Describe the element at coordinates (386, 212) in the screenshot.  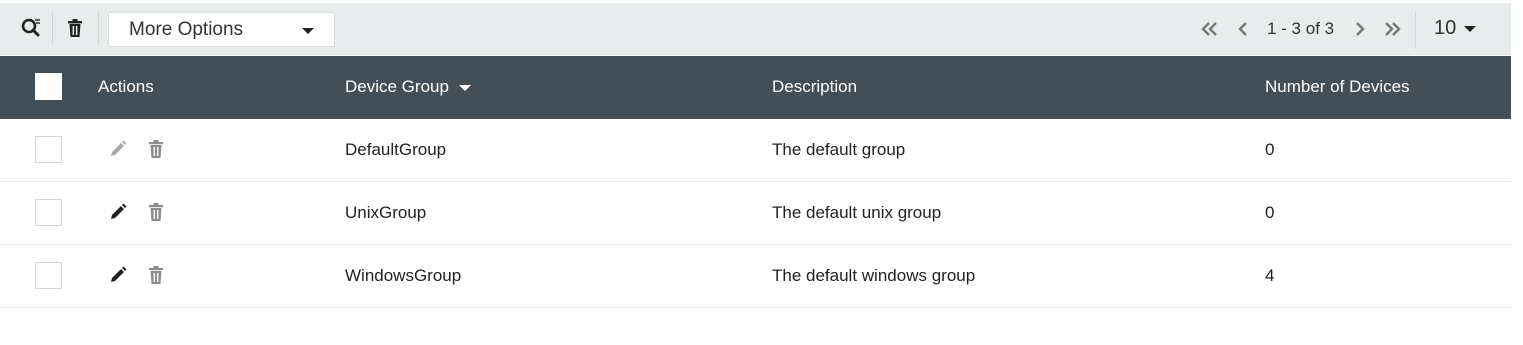
I see `device-group-cell: UnixGroup` at that location.